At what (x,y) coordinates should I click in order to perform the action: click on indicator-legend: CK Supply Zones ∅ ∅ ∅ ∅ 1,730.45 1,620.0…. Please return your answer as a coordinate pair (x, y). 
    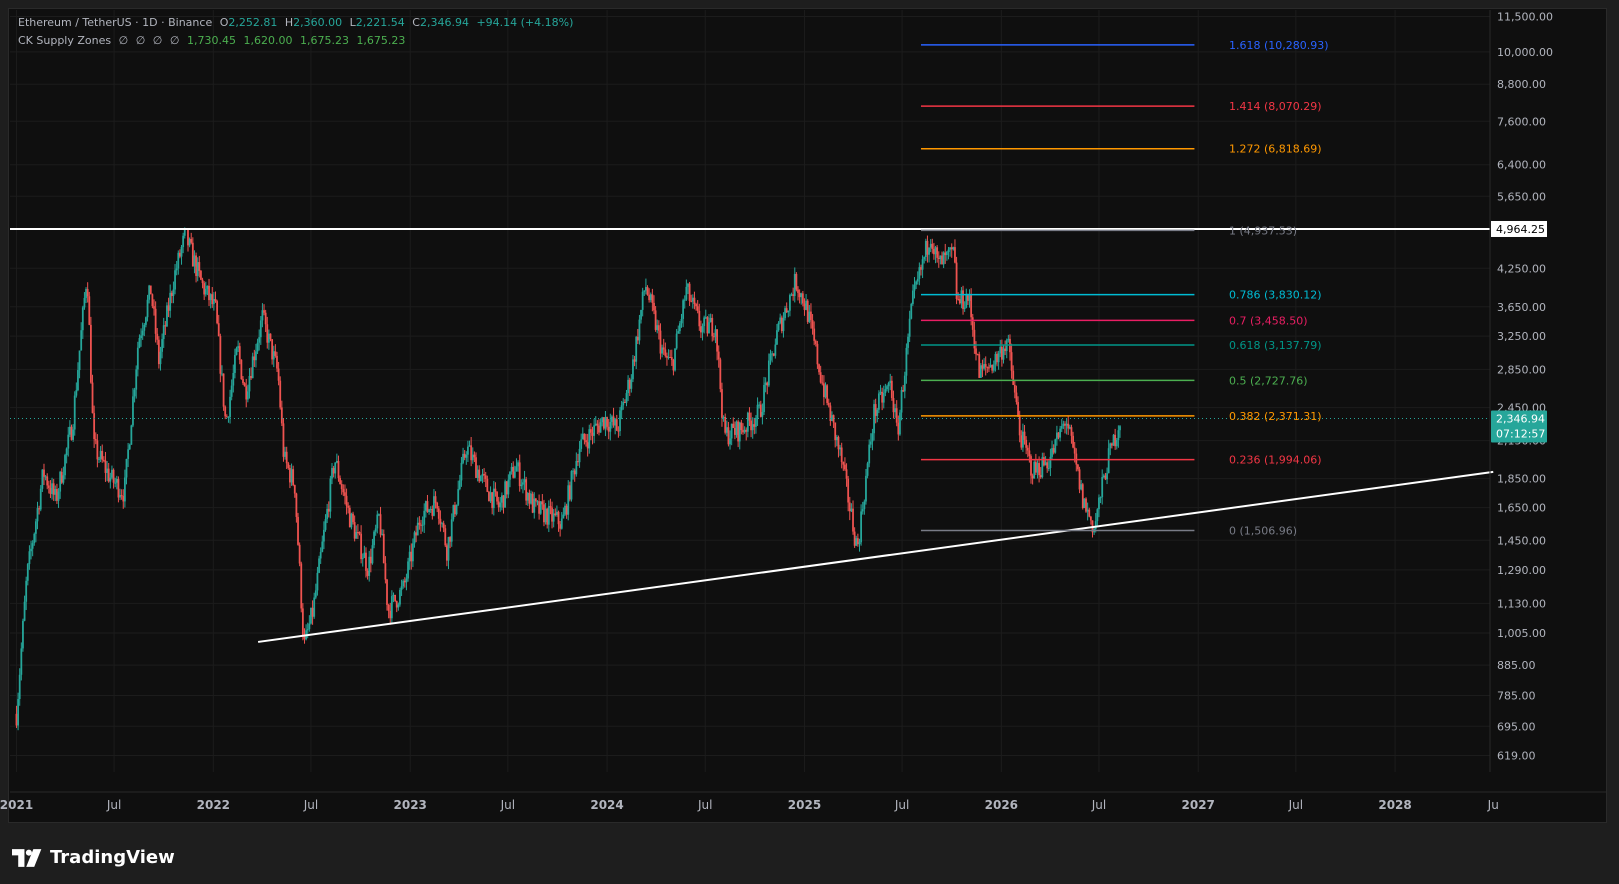
    Looking at the image, I should click on (213, 40).